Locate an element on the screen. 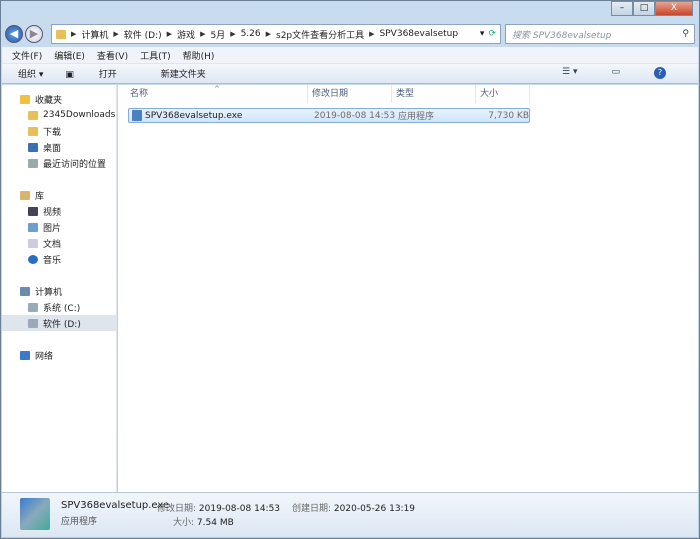 This screenshot has height=539, width=700. star-icon is located at coordinates (25, 99).